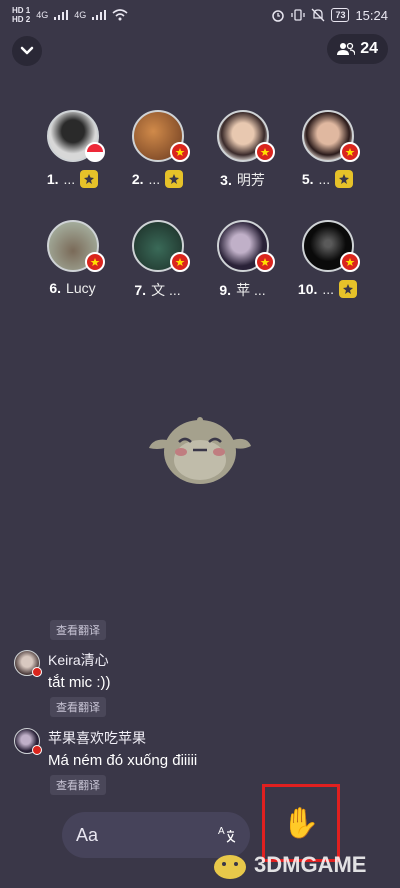 The height and width of the screenshot is (888, 400). Describe the element at coordinates (329, 15) in the screenshot. I see `status-right: 73 15:24` at that location.